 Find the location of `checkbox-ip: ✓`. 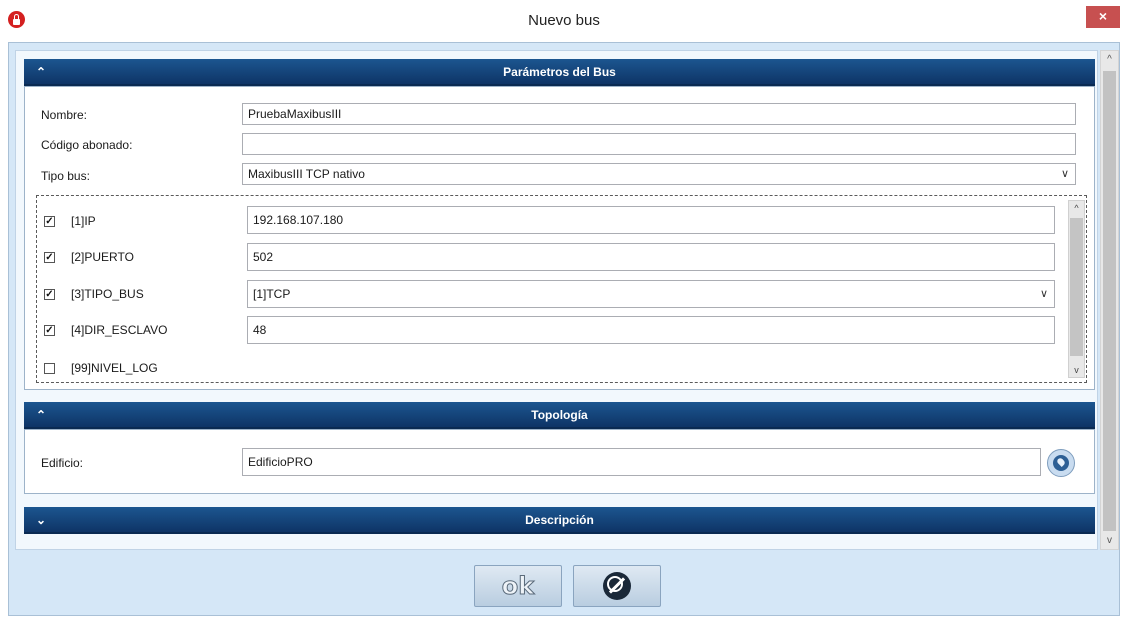

checkbox-ip: ✓ is located at coordinates (49, 221).